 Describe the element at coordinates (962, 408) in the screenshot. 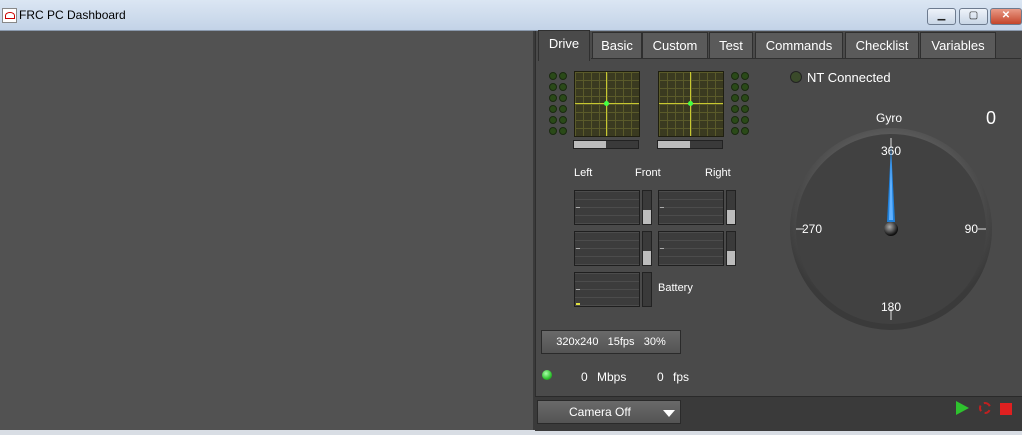

I see `play-icon` at that location.